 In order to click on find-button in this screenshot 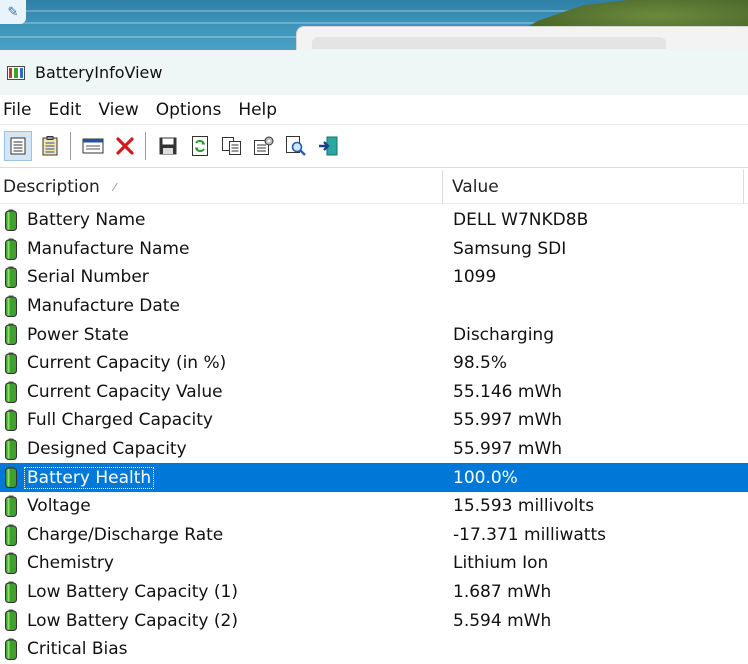, I will do `click(296, 146)`.